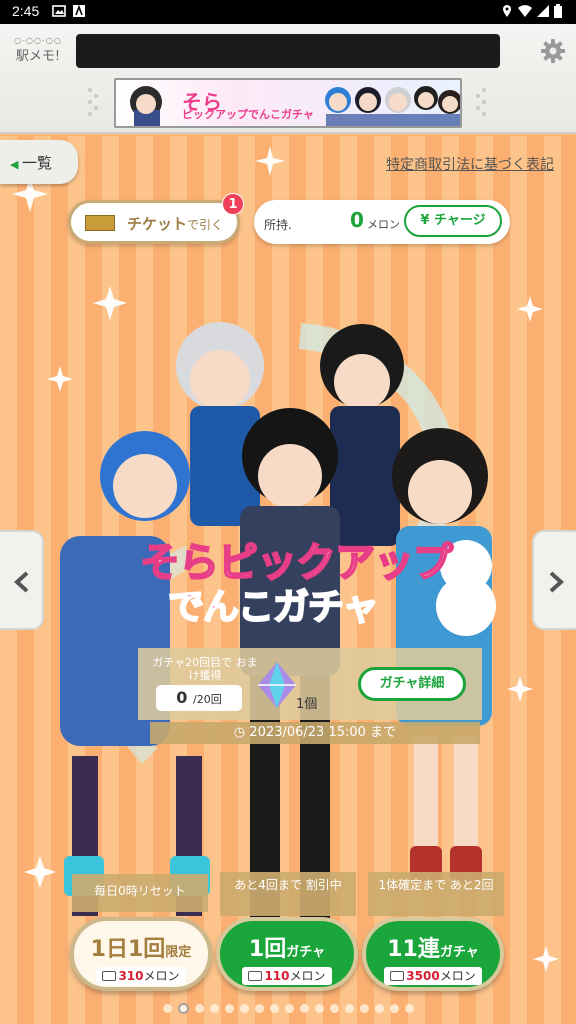 This screenshot has height=1024, width=576. Describe the element at coordinates (157, 224) in the screenshot. I see `ticket-label-main: チケット` at that location.